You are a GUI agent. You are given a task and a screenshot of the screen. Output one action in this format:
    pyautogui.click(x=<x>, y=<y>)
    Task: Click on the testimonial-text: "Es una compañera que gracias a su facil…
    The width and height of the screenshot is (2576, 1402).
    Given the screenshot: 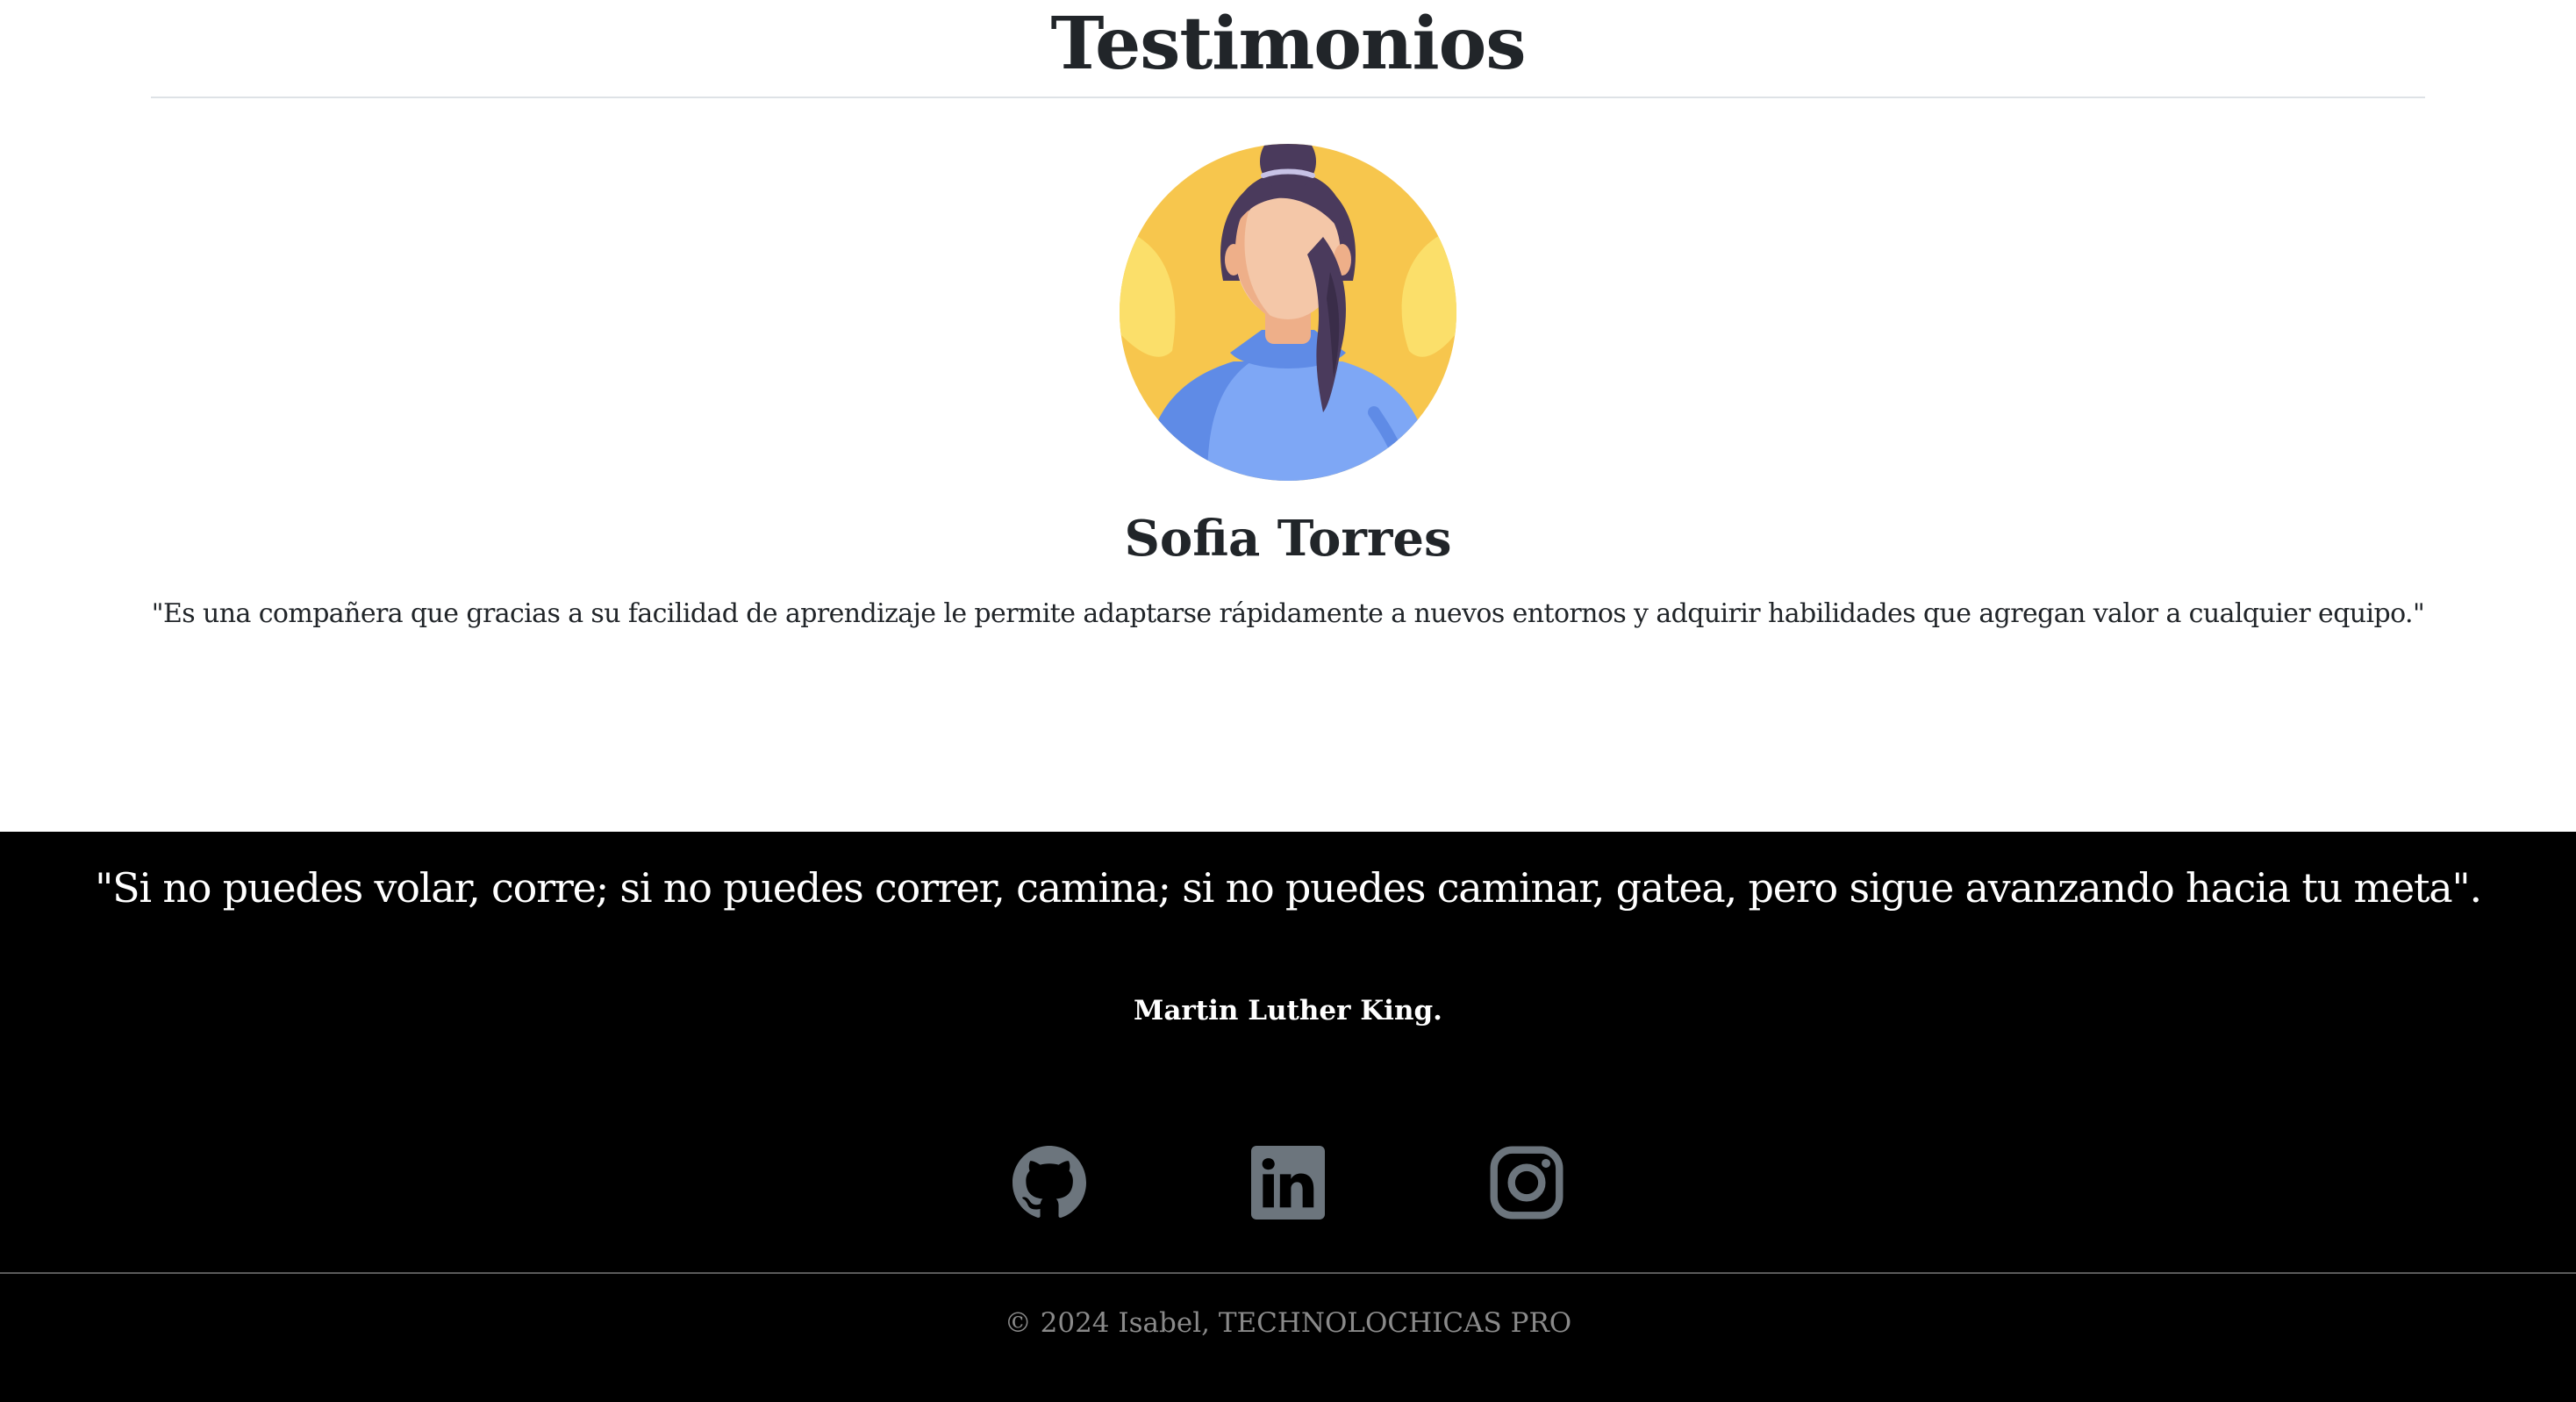 What is the action you would take?
    pyautogui.click(x=1288, y=613)
    